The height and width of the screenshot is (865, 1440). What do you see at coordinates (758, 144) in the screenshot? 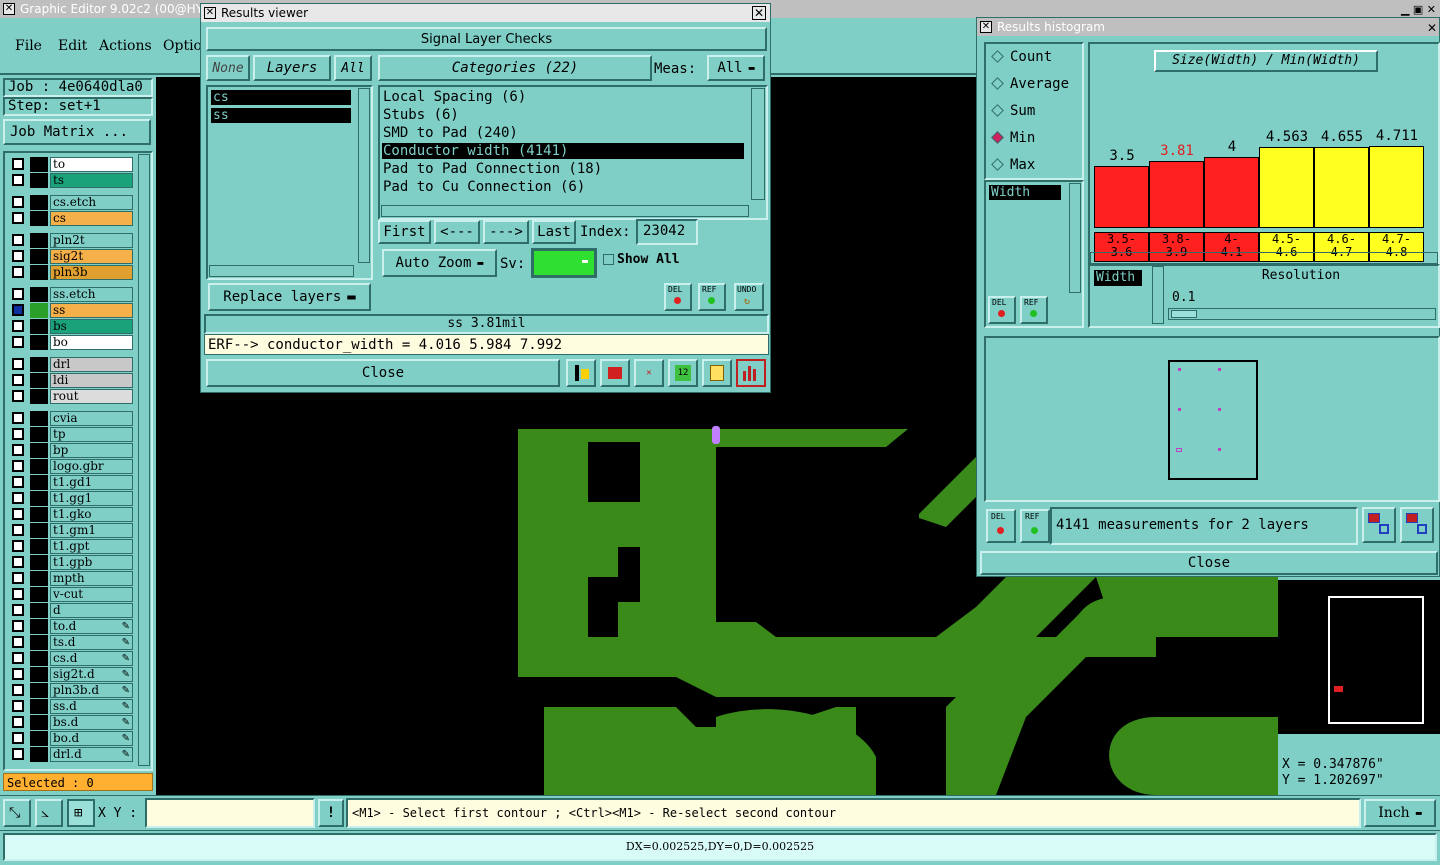
I see `categories-vscroll` at bounding box center [758, 144].